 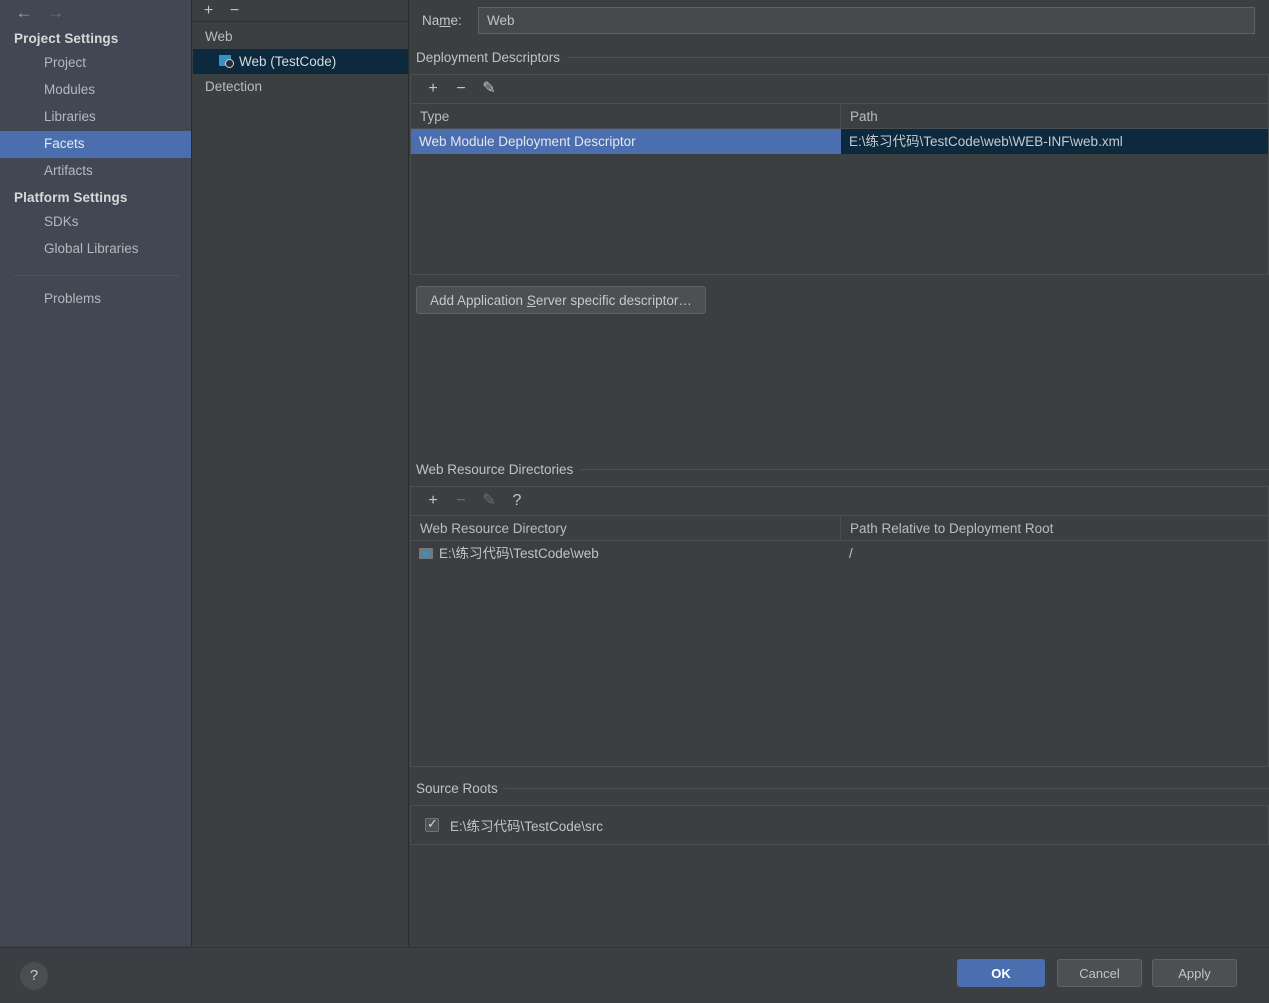 I want to click on sidebar-item-modules: Modules, so click(x=95, y=90).